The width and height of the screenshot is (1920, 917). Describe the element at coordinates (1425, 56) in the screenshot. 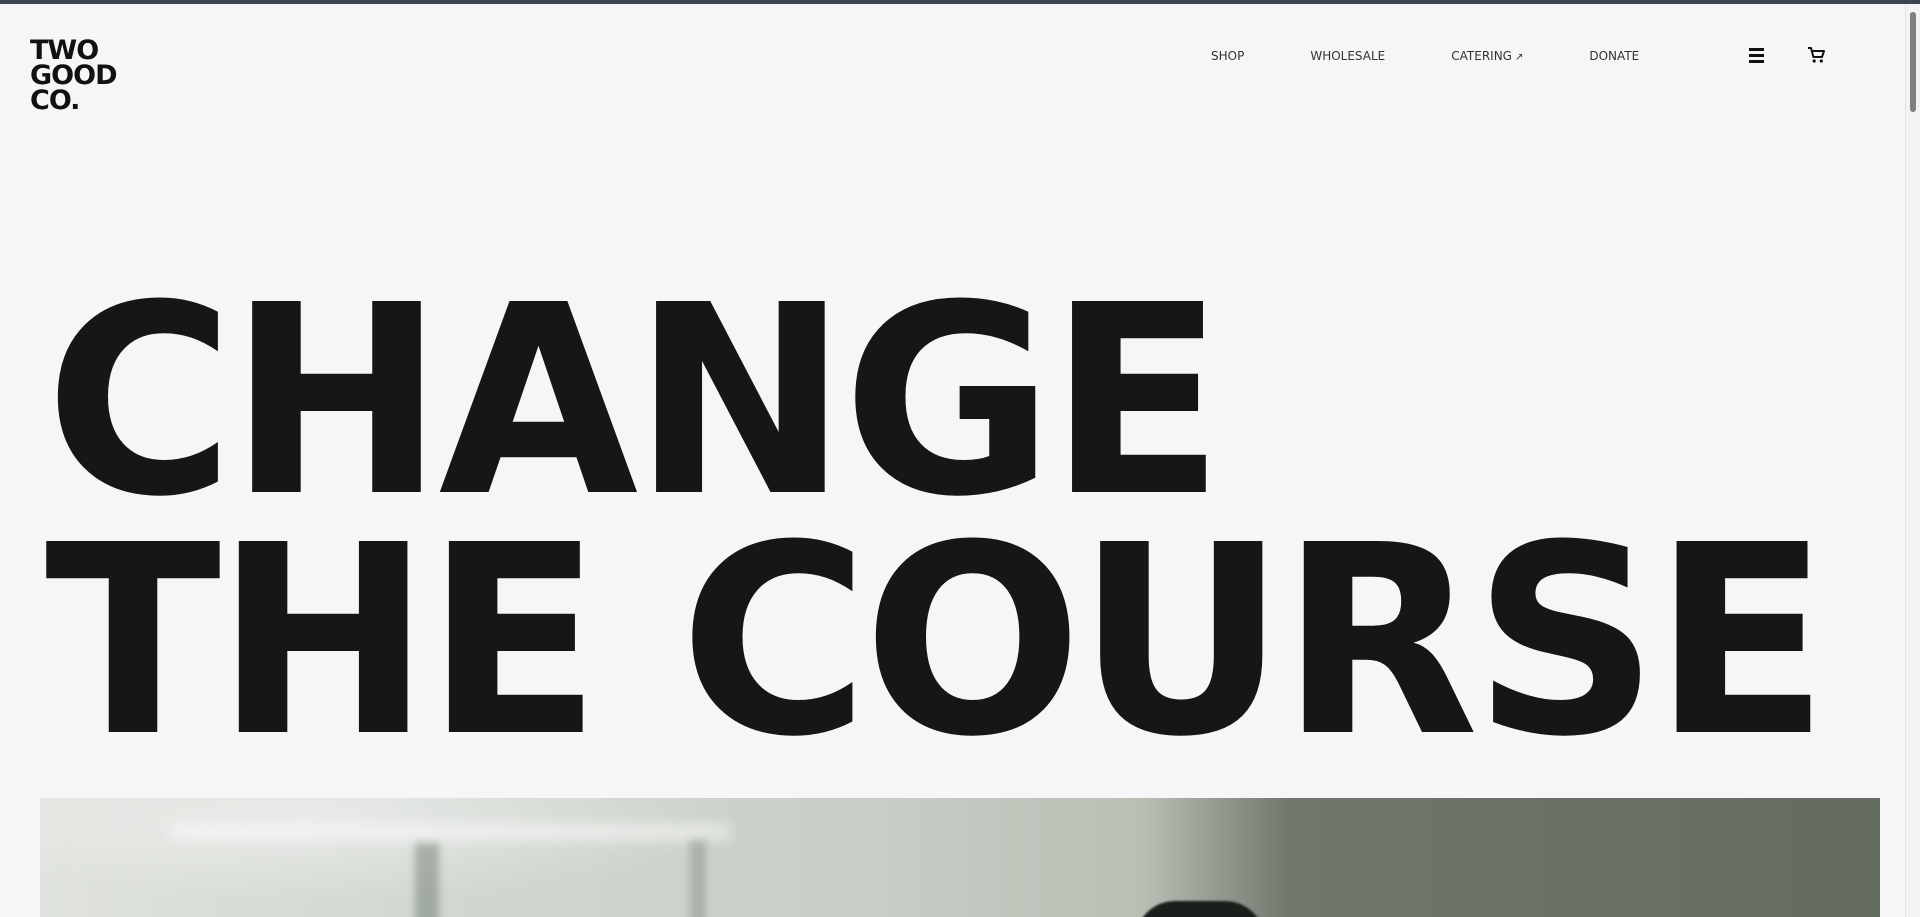

I see `main-navigation: SHOP WHOLESALE CATERING ↗ DONATE` at that location.